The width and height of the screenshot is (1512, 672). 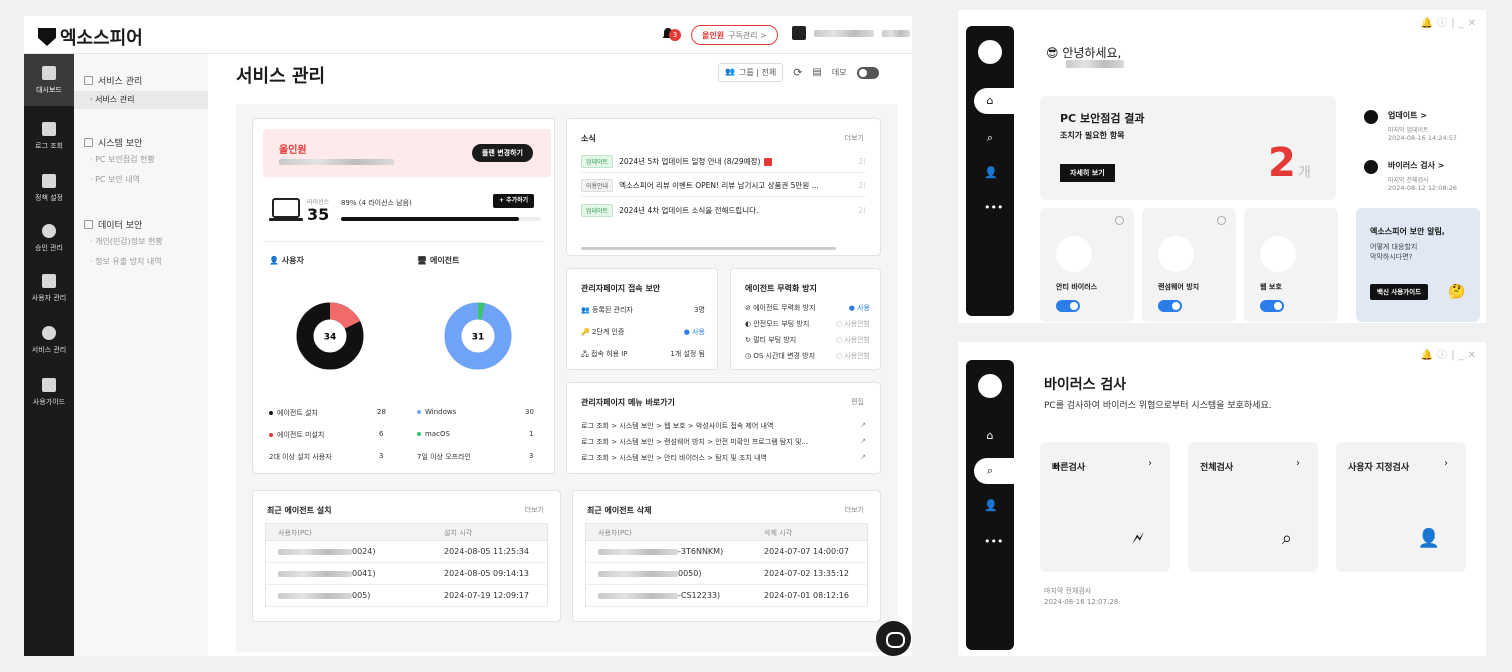 What do you see at coordinates (49, 288) in the screenshot?
I see `nav-users: 사용자 관리` at bounding box center [49, 288].